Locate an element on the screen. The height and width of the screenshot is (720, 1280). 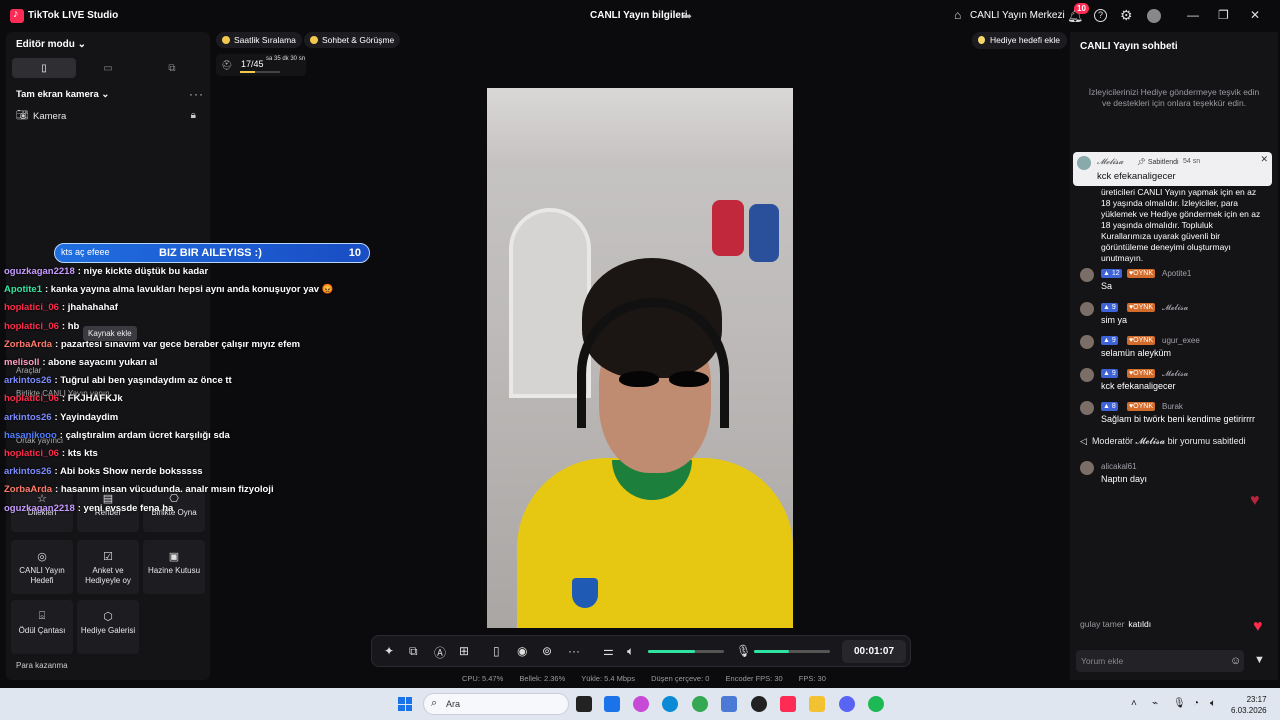
editor-mode-dropdown: Editör modu ⌄ is located at coordinates (51, 44).